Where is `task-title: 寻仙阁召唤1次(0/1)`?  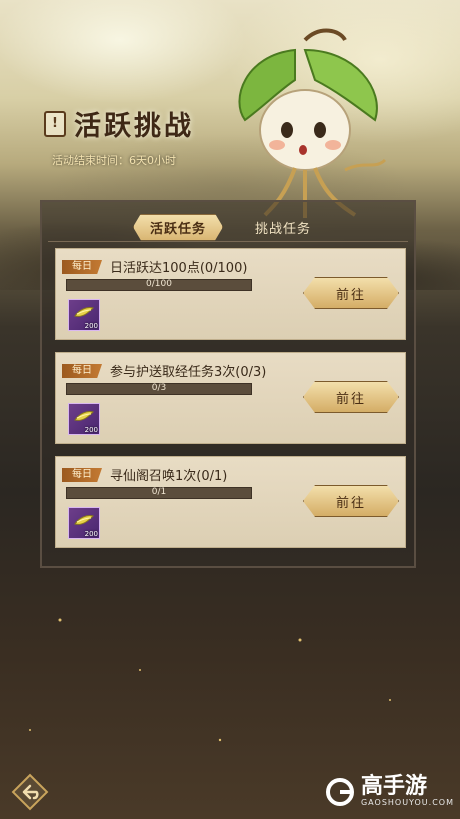 task-title: 寻仙阁召唤1次(0/1) is located at coordinates (169, 476).